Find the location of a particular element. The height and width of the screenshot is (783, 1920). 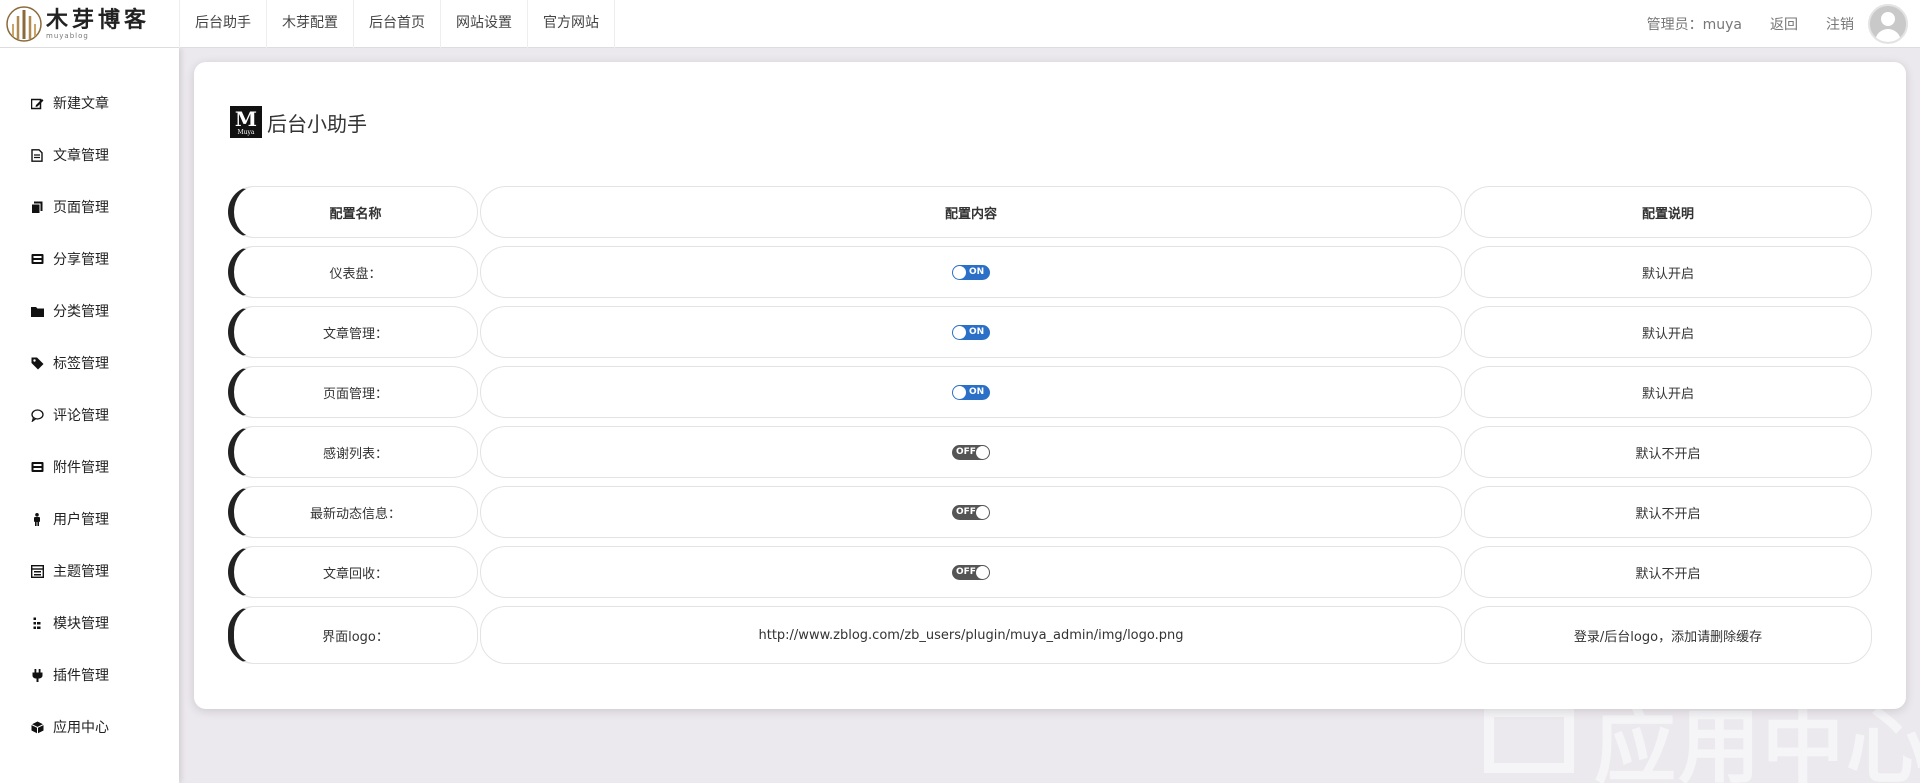

header-config-content: 配置内容 is located at coordinates (971, 212).